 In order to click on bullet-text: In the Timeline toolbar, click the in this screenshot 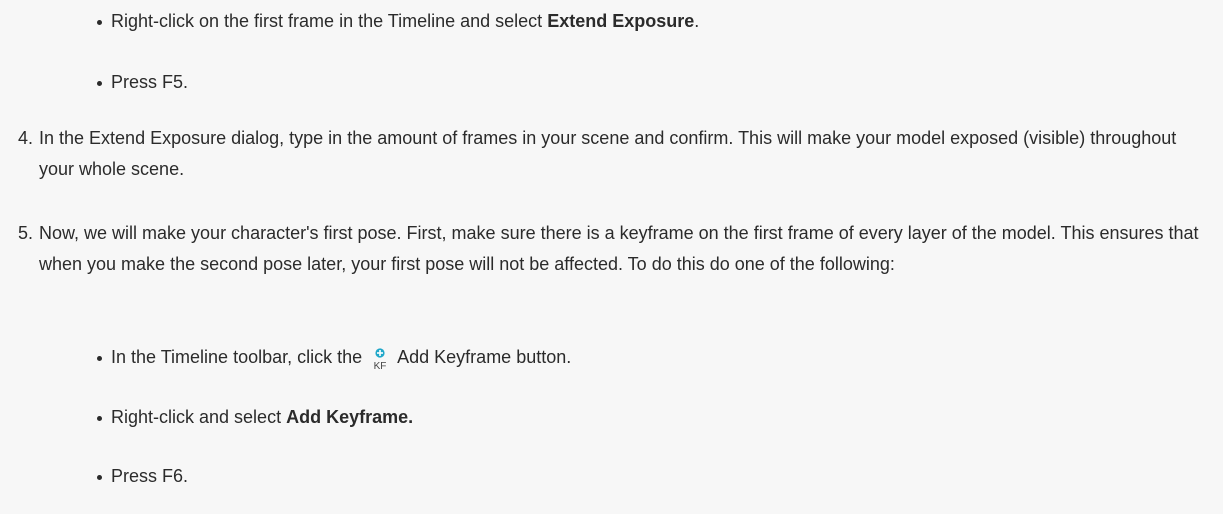, I will do `click(239, 357)`.